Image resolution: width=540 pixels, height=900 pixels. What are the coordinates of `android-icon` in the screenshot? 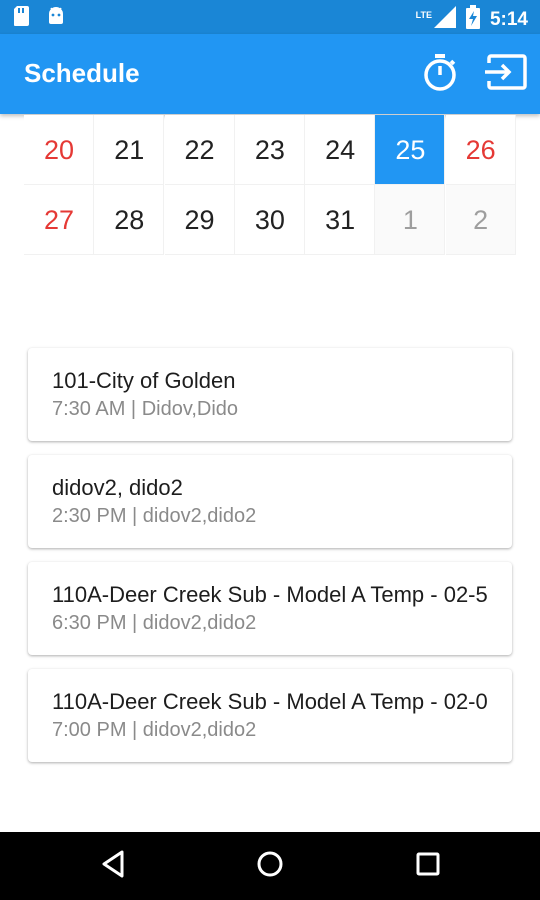 It's located at (56, 18).